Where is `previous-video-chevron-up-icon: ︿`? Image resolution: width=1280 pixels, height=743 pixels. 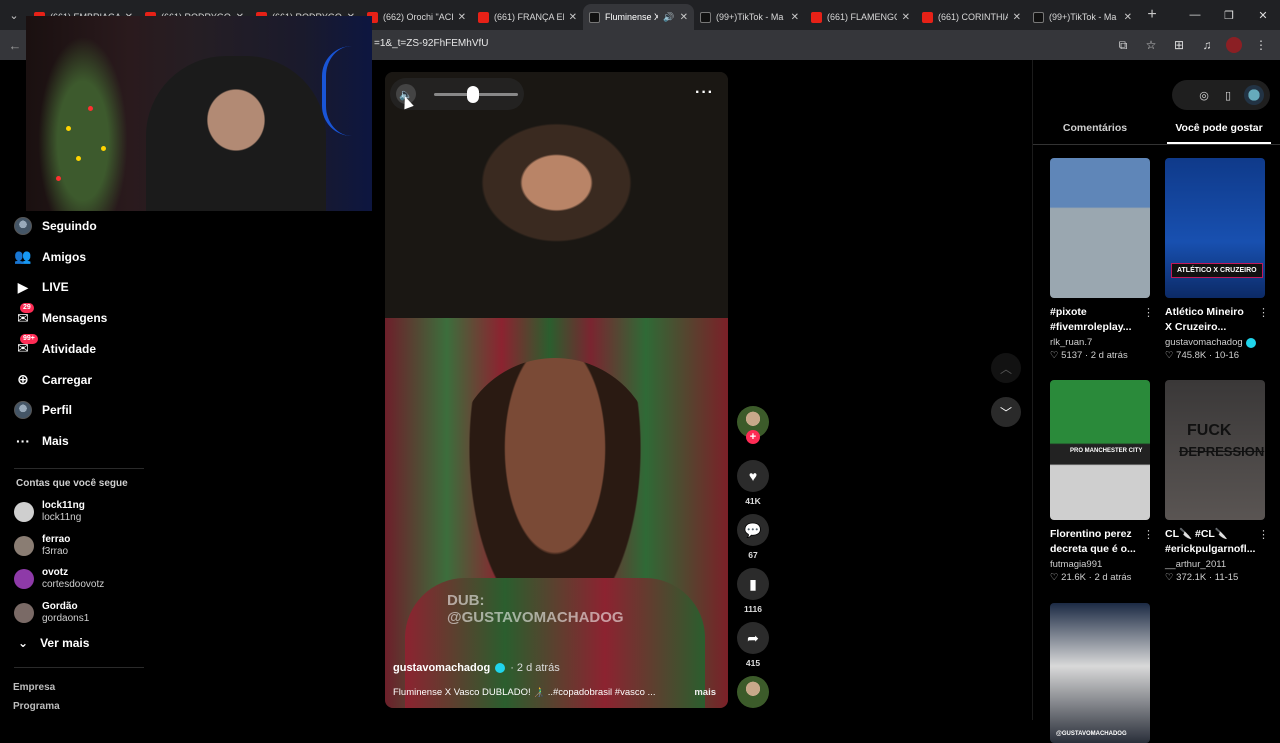
previous-video-chevron-up-icon: ︿ is located at coordinates (1006, 368).